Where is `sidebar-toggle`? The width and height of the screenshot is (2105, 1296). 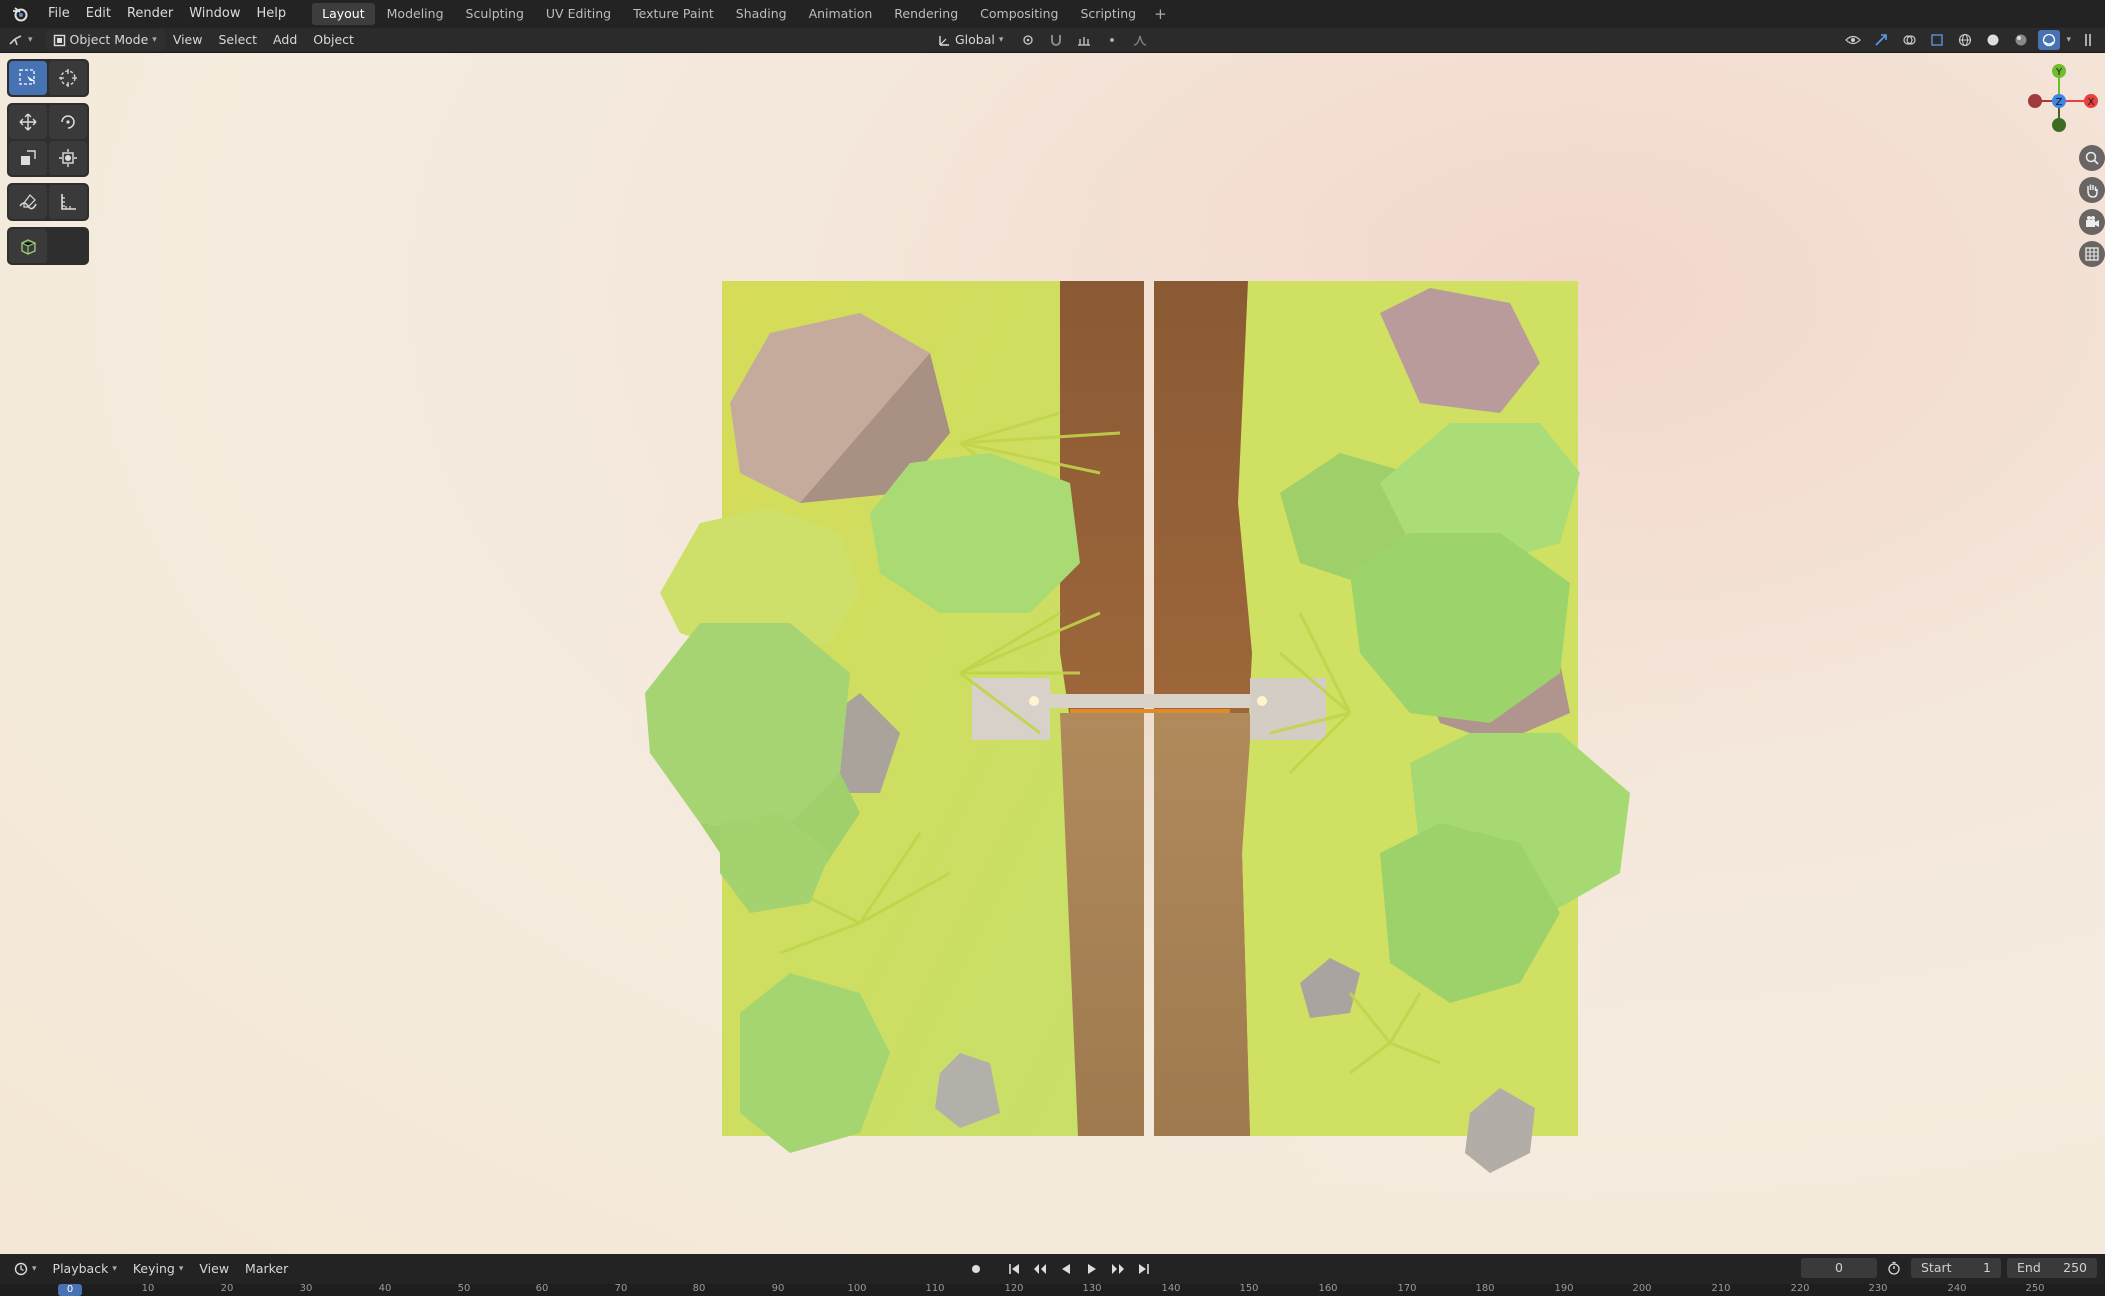
sidebar-toggle is located at coordinates (2088, 40).